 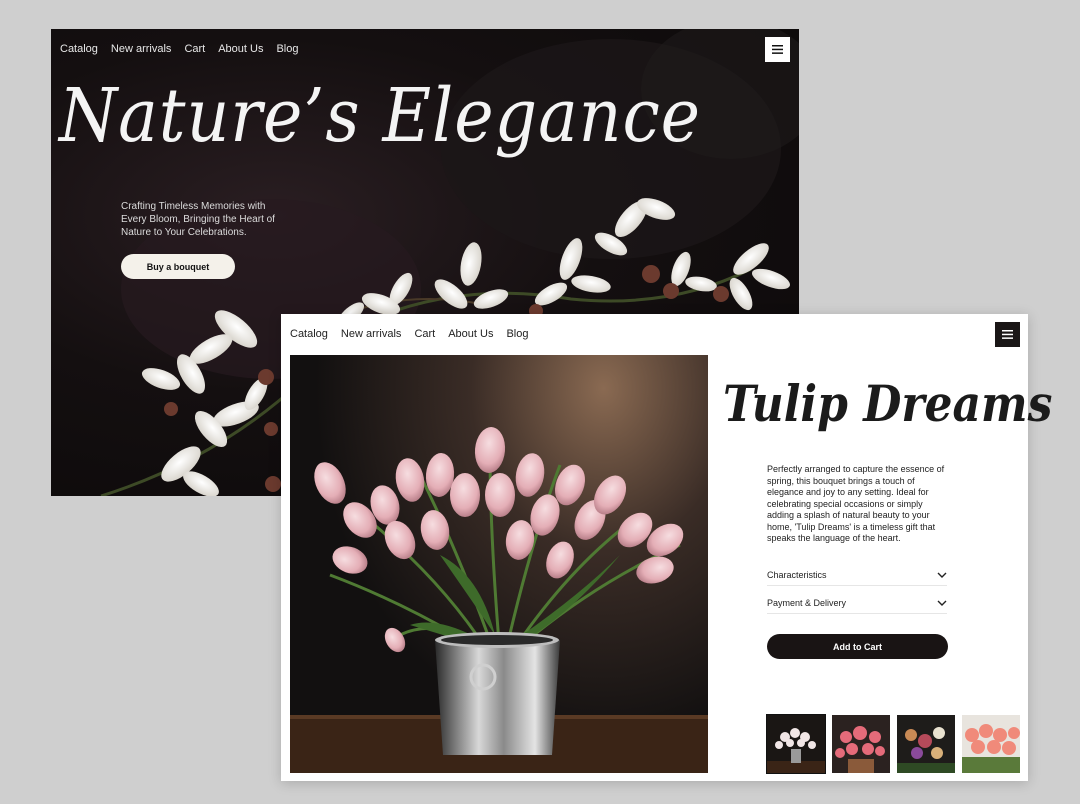 I want to click on thumbnail-mixed-bouquet, so click(x=926, y=744).